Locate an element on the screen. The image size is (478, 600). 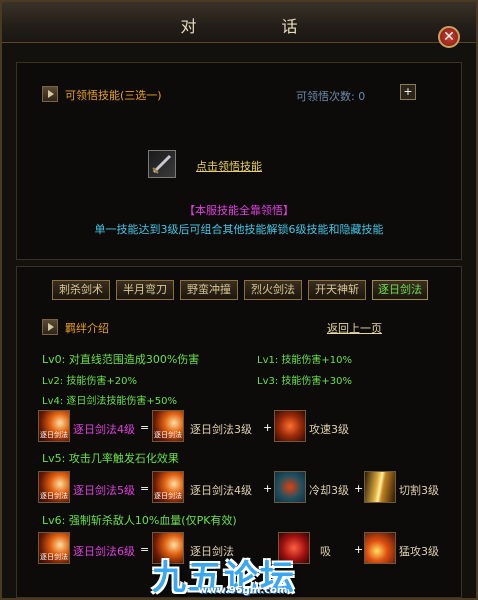
add-count-button: + is located at coordinates (408, 92).